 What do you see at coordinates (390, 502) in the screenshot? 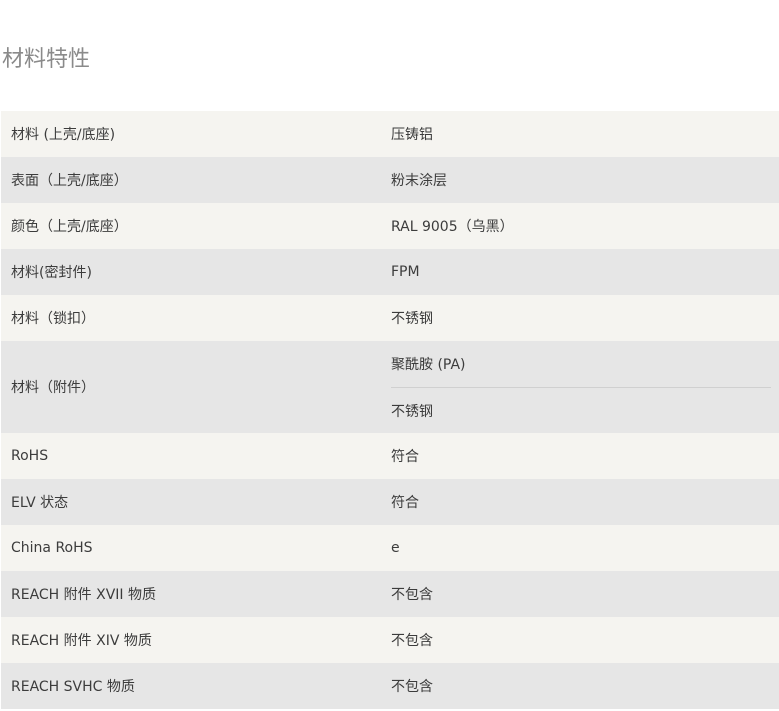
I see `table-row: ELV 状态 符合` at bounding box center [390, 502].